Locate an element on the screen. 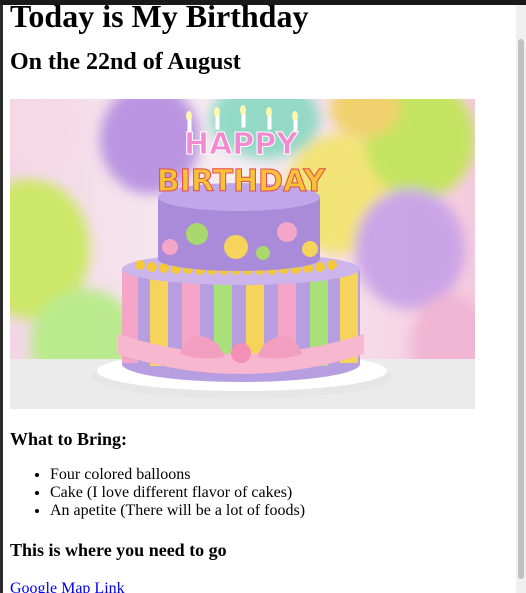  list-item: Four colored balloons is located at coordinates (280, 475).